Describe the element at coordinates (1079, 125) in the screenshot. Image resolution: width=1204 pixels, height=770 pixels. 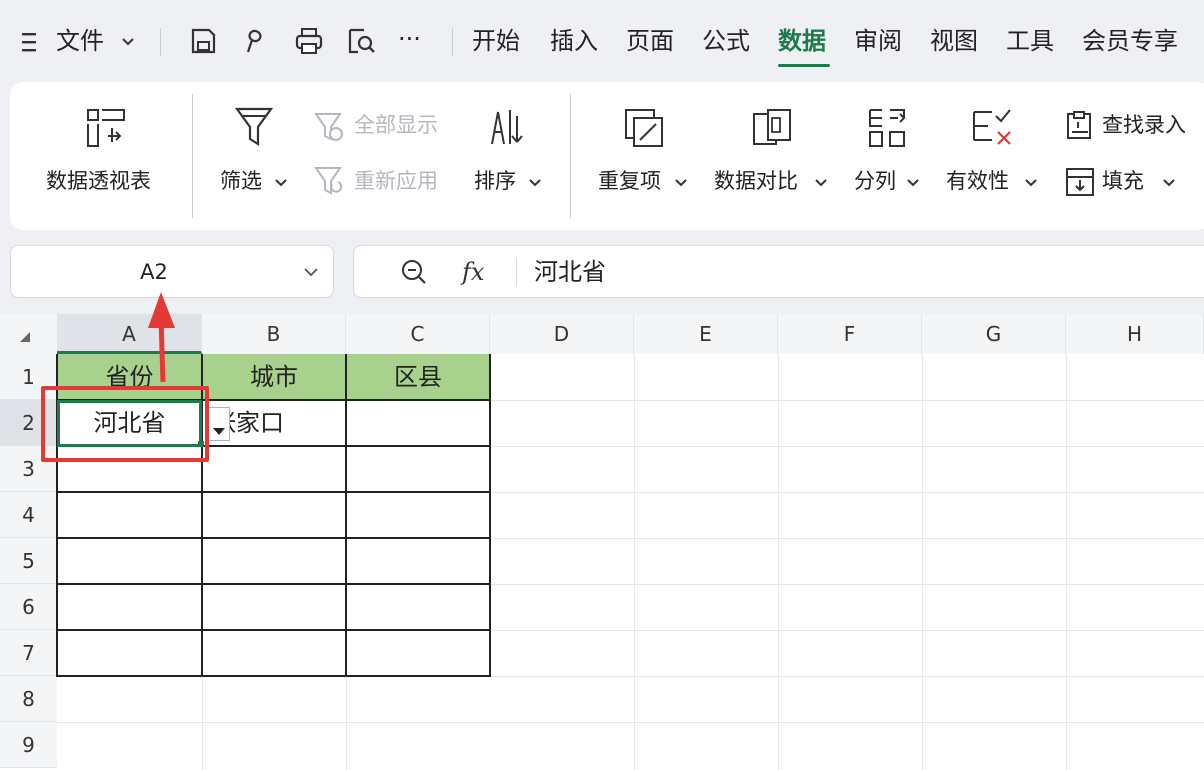
I see `lookup-entry-icon` at that location.